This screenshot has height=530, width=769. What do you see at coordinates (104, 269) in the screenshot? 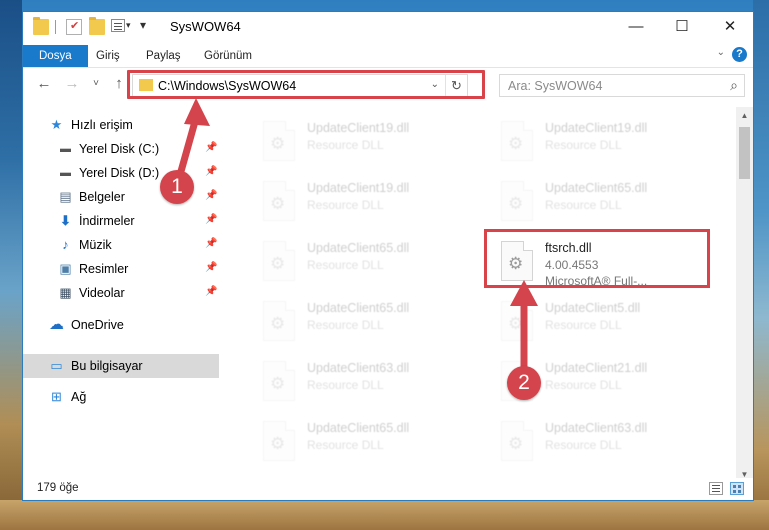
I see `sidebar-item-label: Resimler` at bounding box center [104, 269].